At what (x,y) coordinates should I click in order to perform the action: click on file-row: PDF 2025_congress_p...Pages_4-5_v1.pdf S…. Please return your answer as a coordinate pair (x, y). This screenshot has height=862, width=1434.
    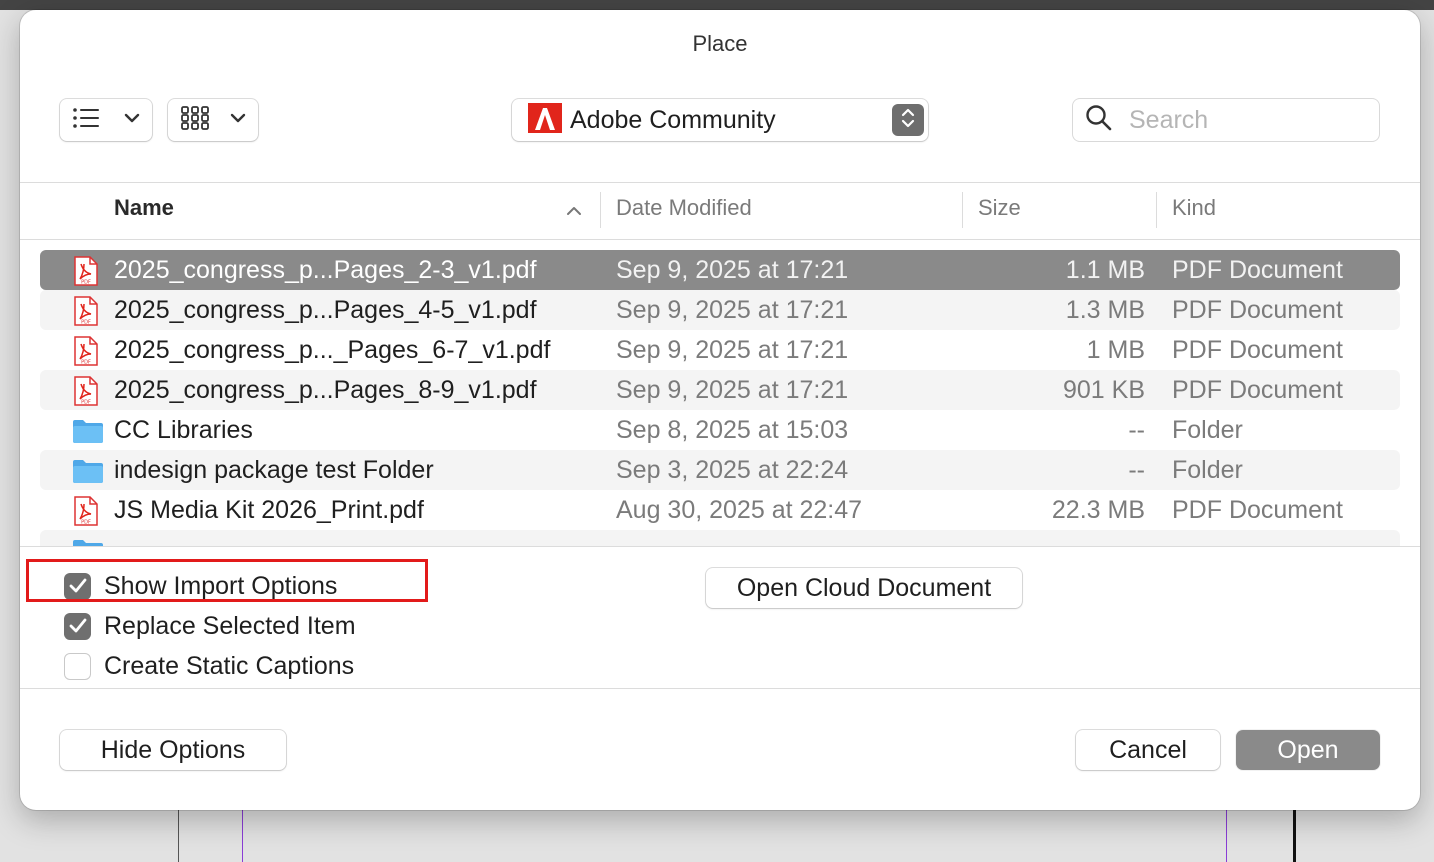
    Looking at the image, I should click on (720, 310).